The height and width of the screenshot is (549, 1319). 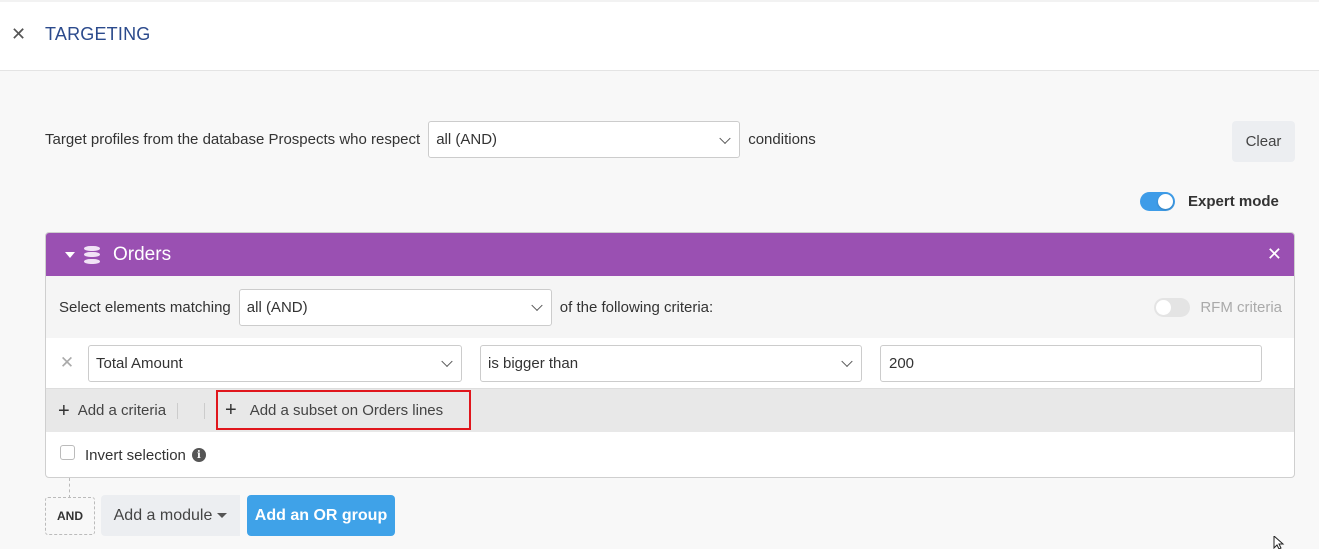 I want to click on target-suffix-text: conditions, so click(x=782, y=139).